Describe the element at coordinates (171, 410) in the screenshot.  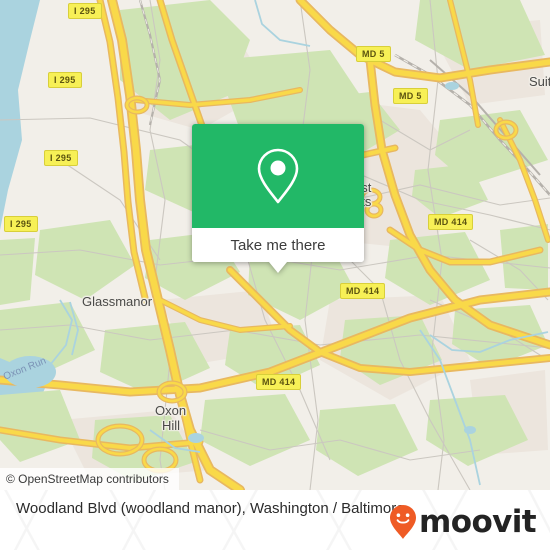
I see `place-label-oxon: Oxon` at that location.